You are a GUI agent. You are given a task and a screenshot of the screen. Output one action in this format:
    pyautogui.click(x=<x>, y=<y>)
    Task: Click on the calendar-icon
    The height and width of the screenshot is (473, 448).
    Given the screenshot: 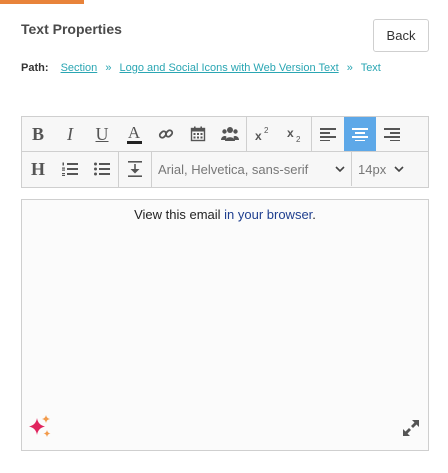 What is the action you would take?
    pyautogui.click(x=198, y=134)
    